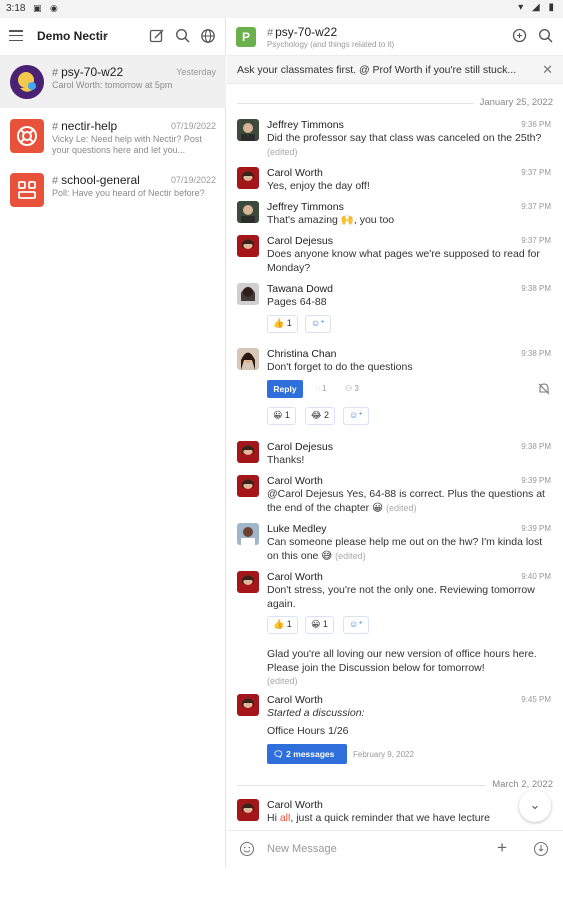 This screenshot has height=900, width=563. Describe the element at coordinates (285, 389) in the screenshot. I see `reply-button: Reply` at that location.